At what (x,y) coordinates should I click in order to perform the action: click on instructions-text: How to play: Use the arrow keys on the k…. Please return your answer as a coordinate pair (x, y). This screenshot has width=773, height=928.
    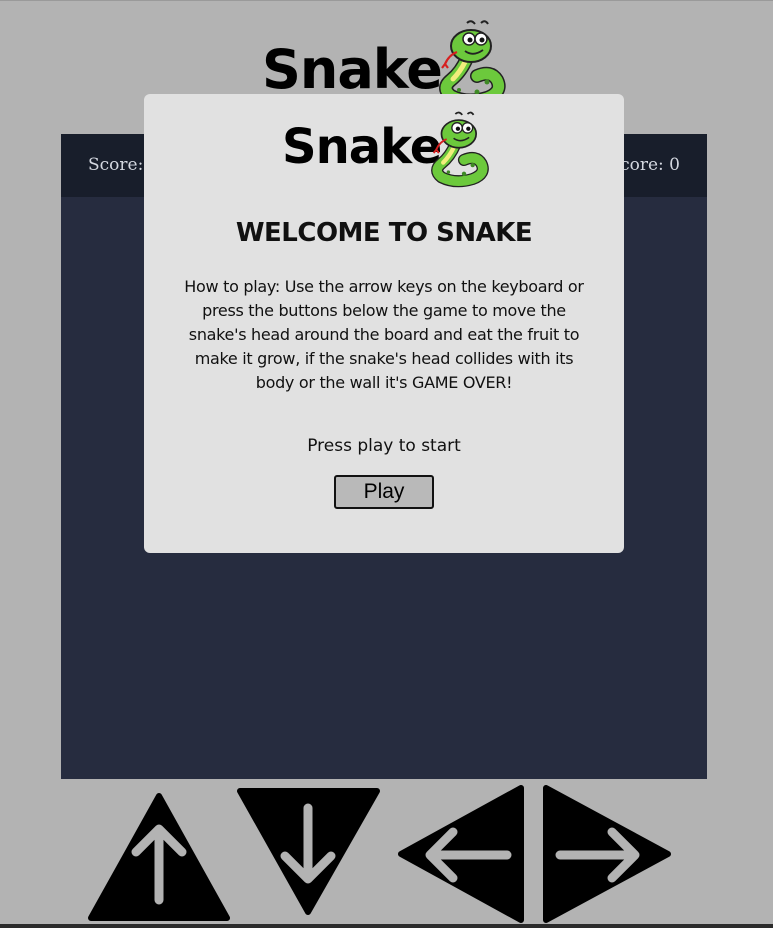
    Looking at the image, I should click on (384, 334).